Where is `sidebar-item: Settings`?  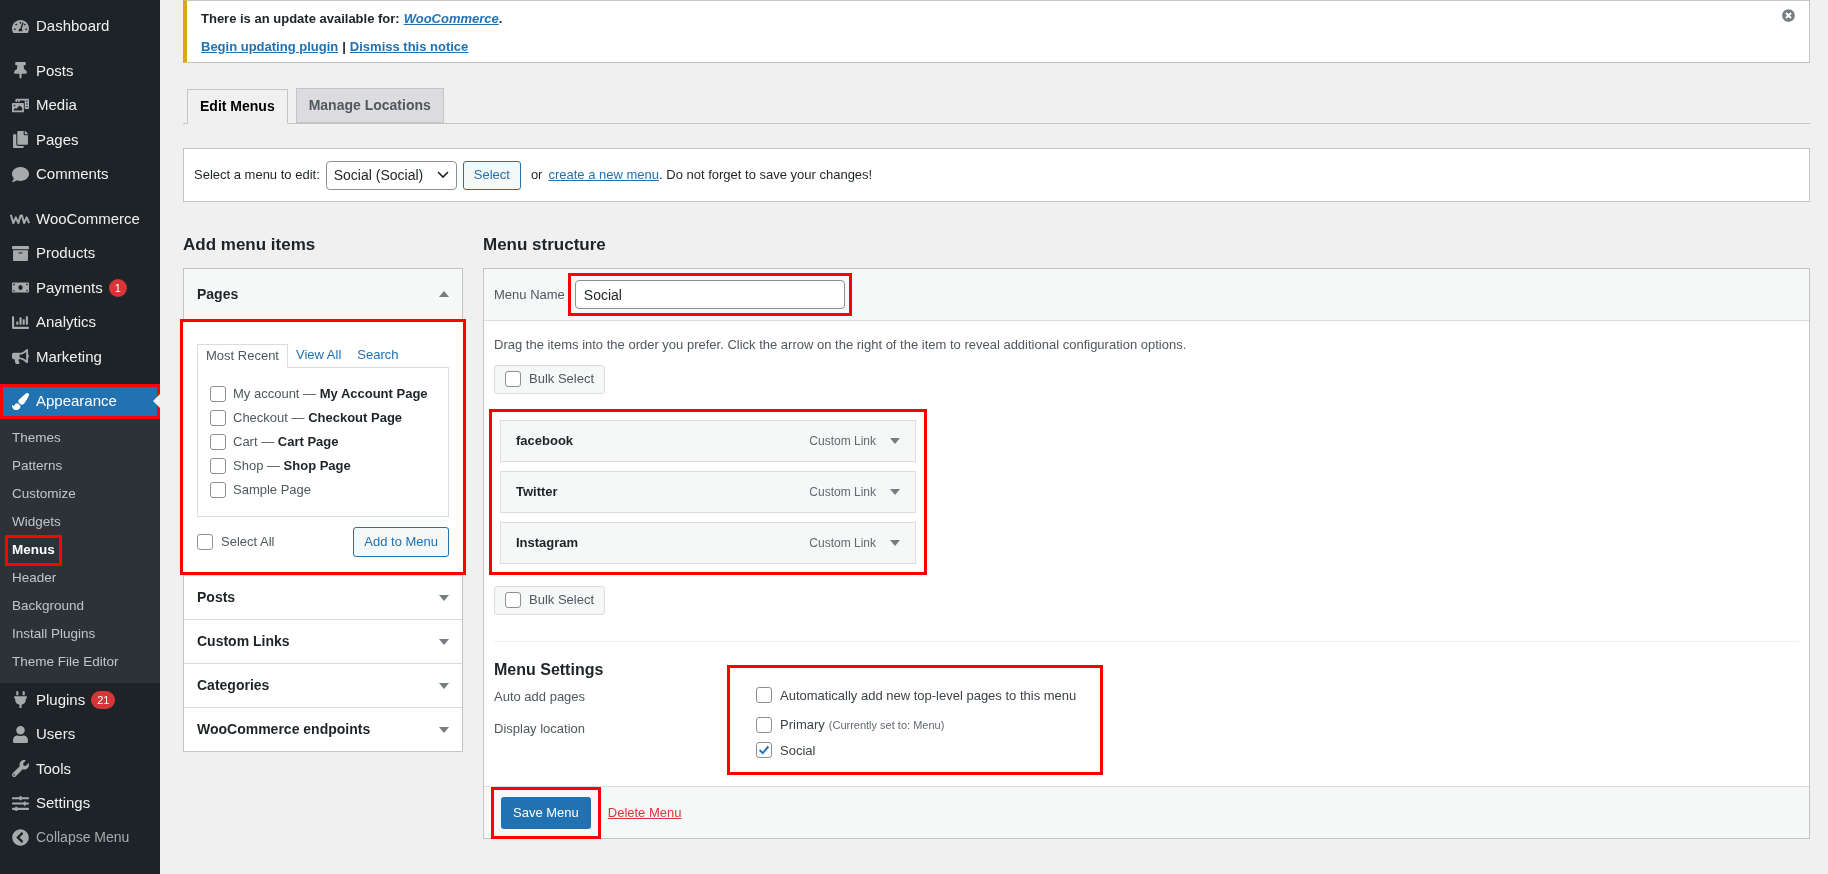 sidebar-item: Settings is located at coordinates (80, 803).